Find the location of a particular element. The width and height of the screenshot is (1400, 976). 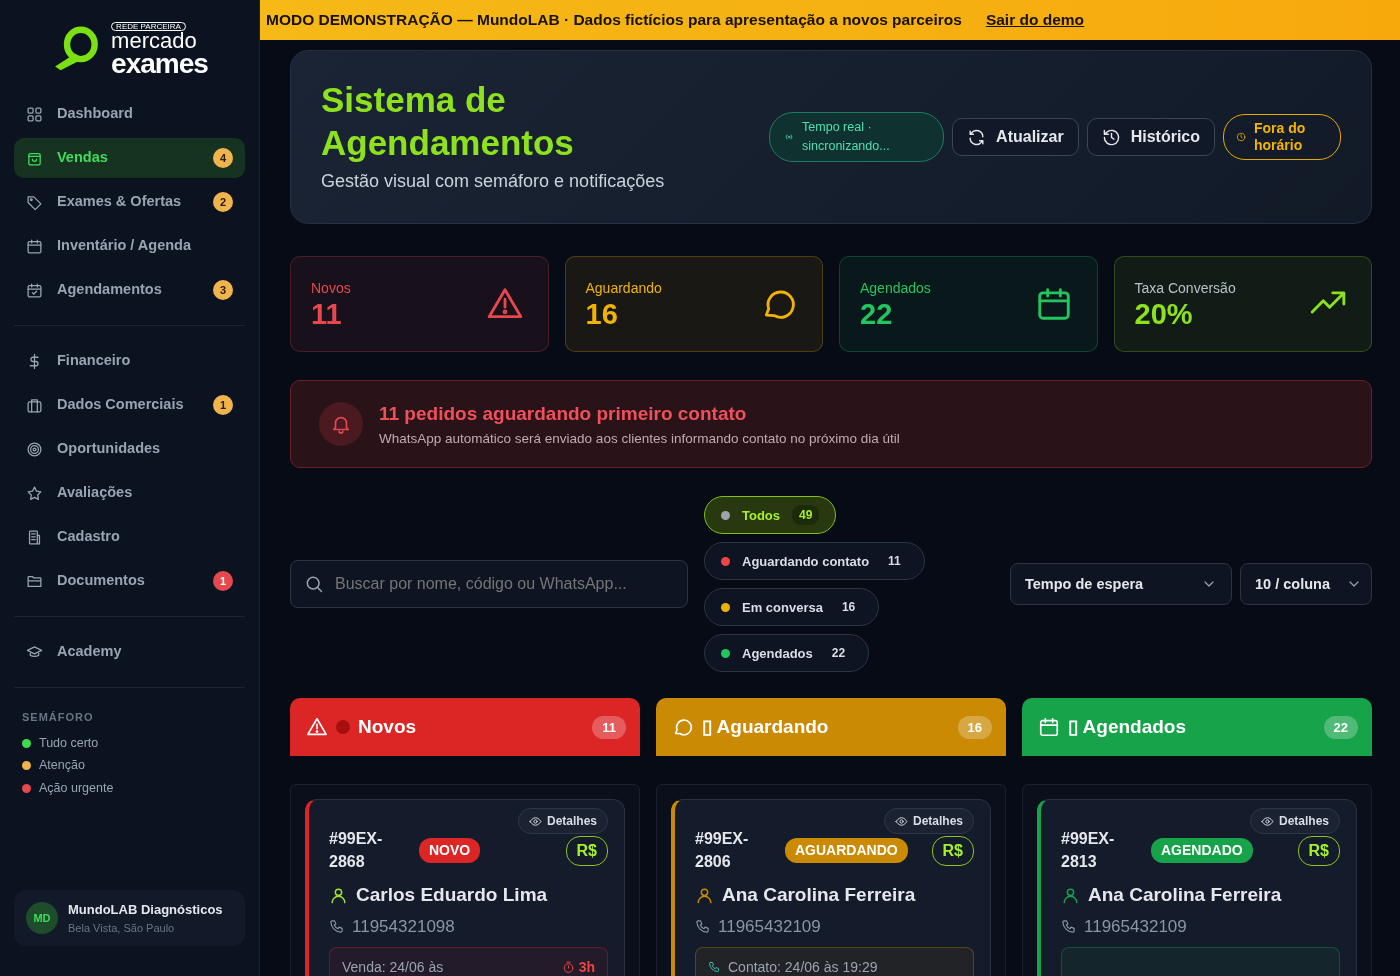

wait-timer: 3h is located at coordinates (578, 966).